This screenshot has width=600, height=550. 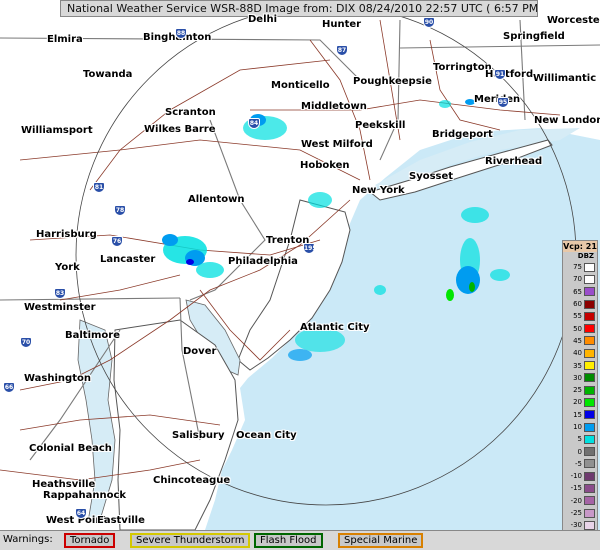 I want to click on legend-row: 35, so click(x=580, y=365).